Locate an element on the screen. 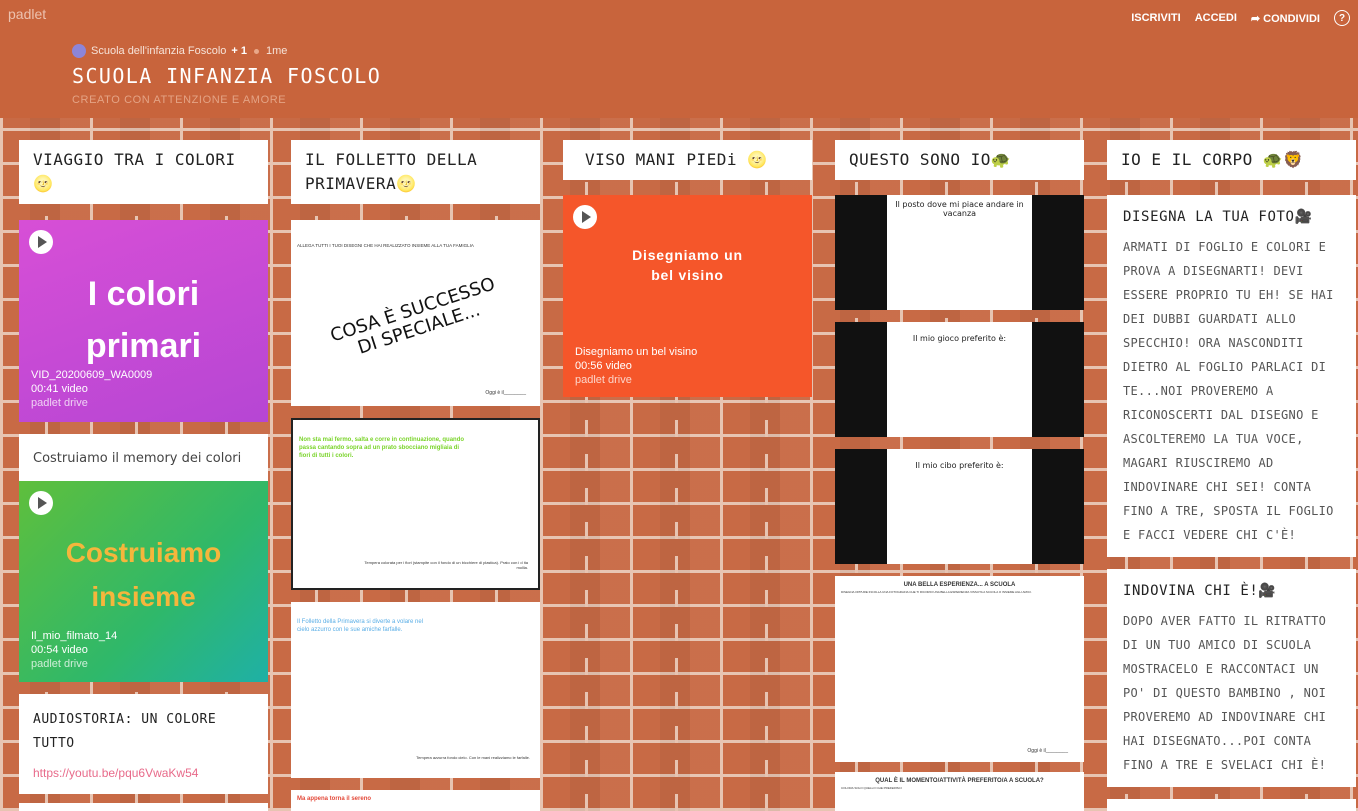  scheda-cibo: Il mio cibo preferito è: is located at coordinates (959, 506).